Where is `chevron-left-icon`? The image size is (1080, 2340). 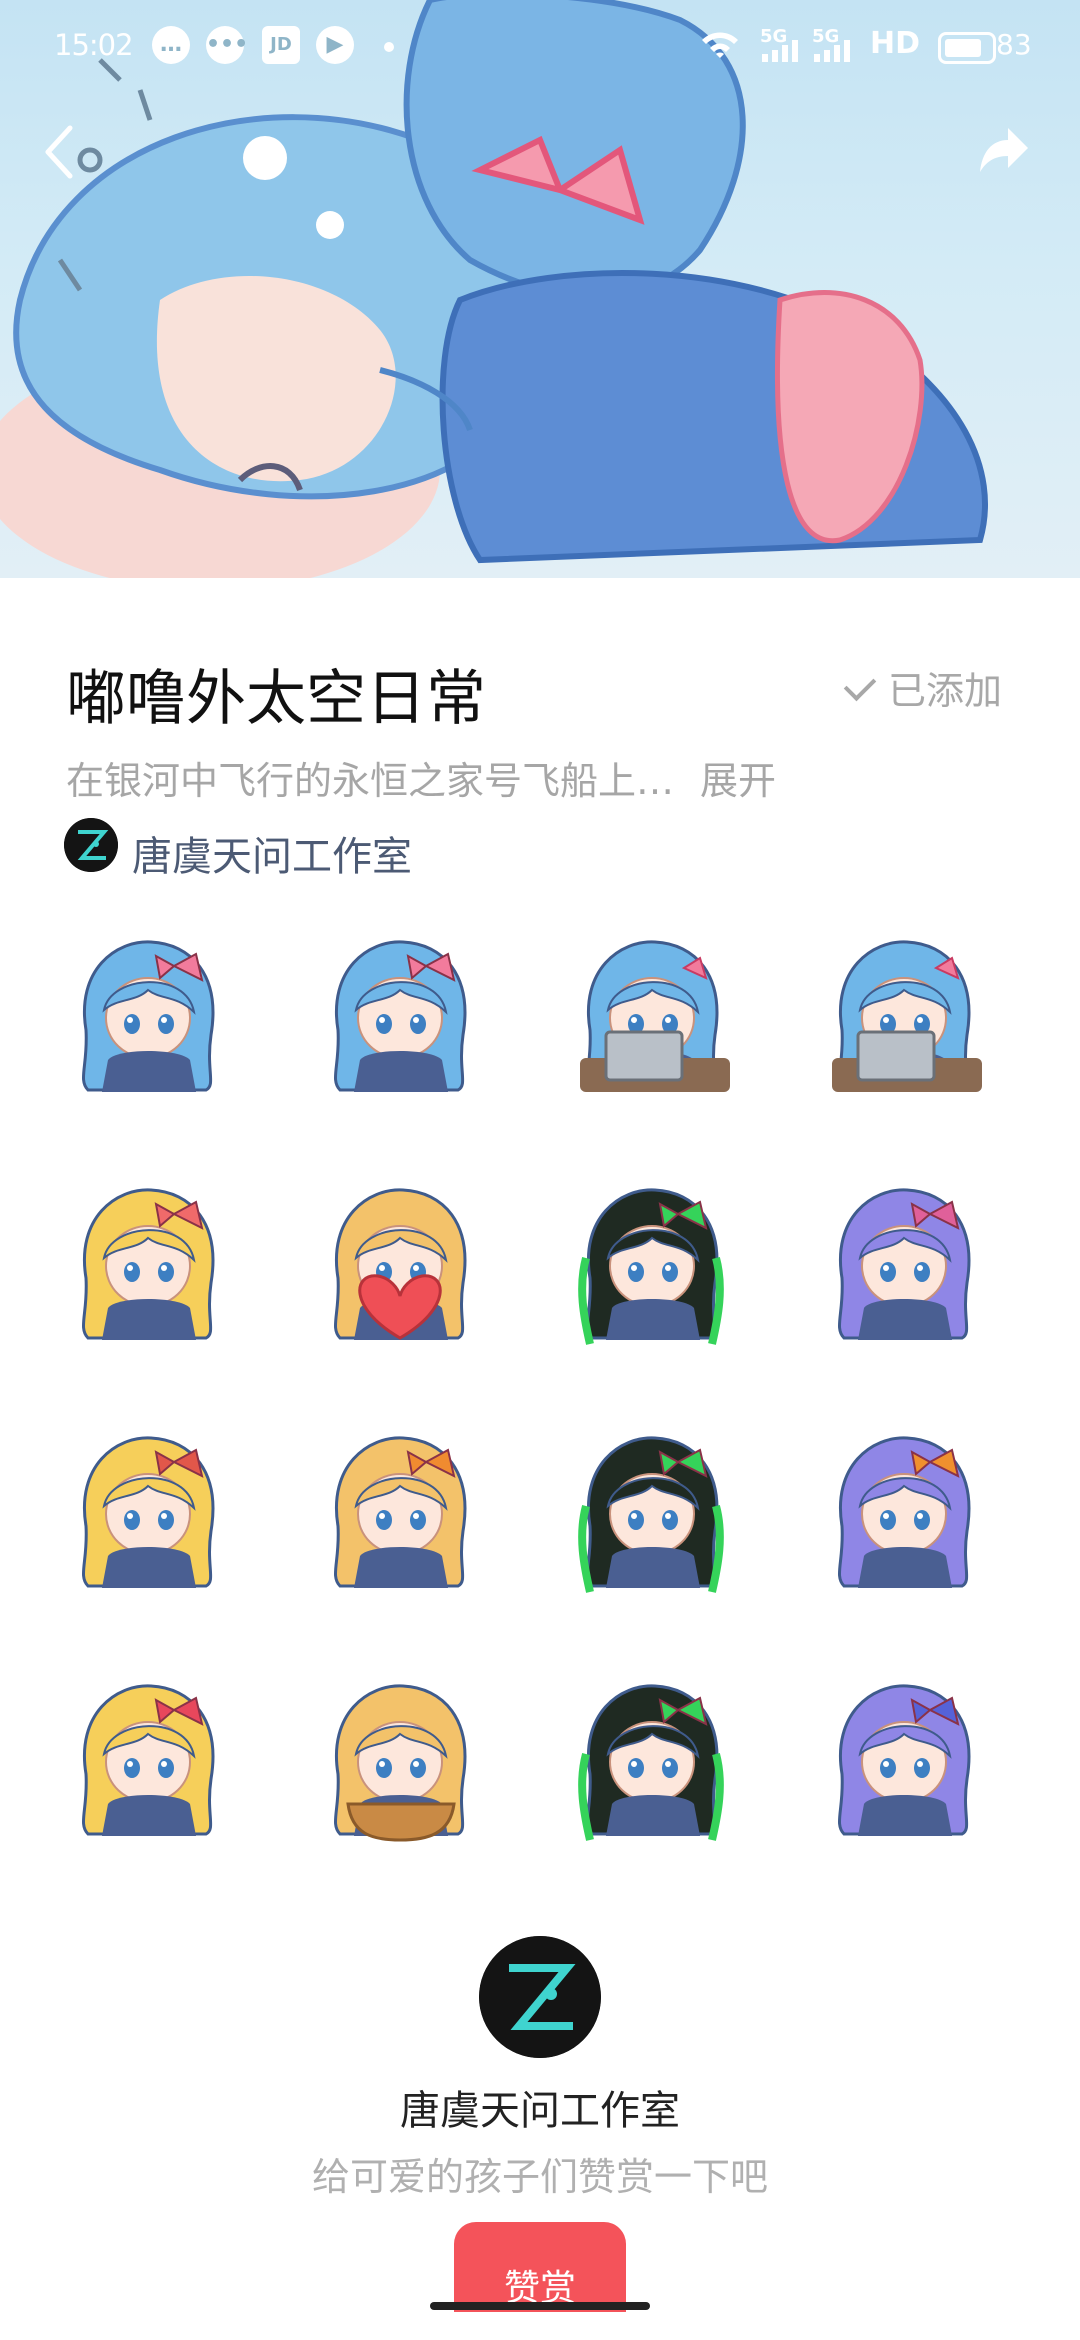 chevron-left-icon is located at coordinates (60, 152).